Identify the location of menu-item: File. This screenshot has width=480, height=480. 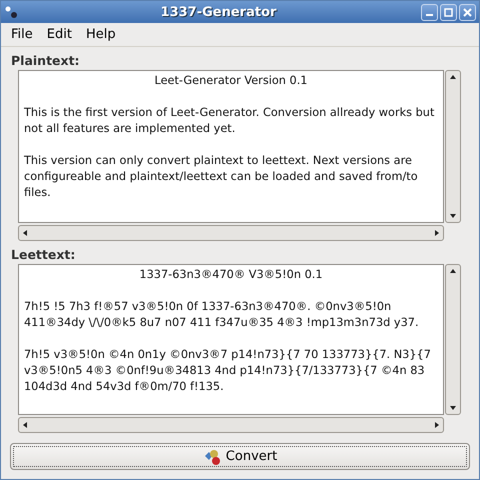
(22, 34).